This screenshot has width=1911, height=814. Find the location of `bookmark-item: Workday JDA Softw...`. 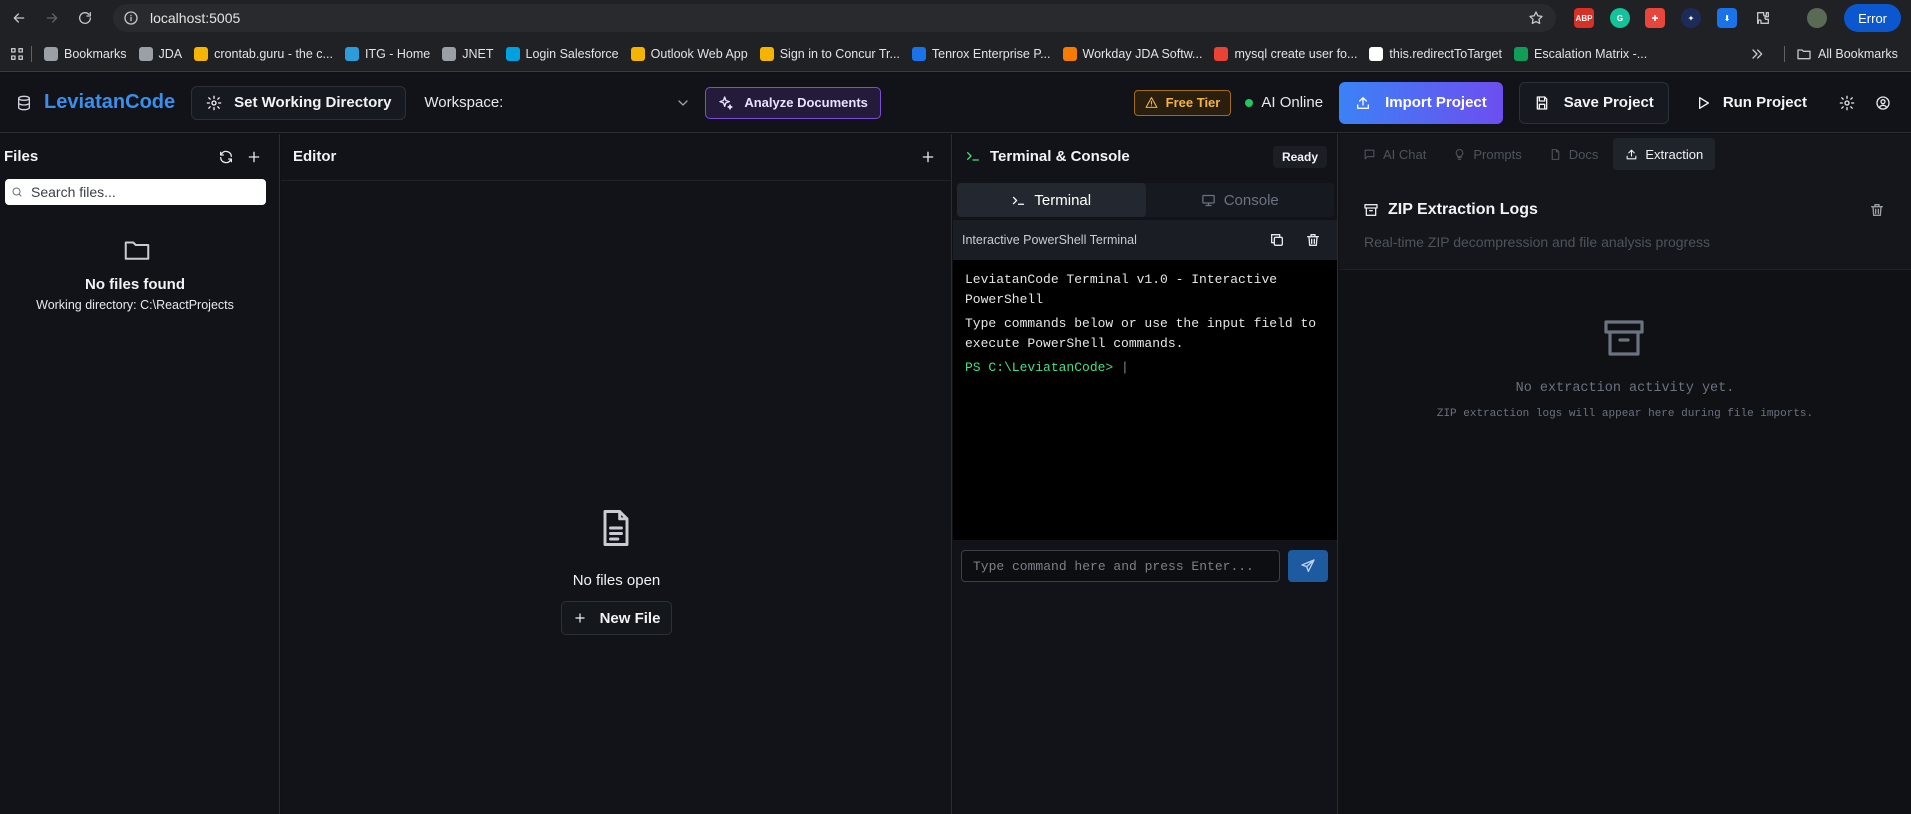

bookmark-item: Workday JDA Softw... is located at coordinates (1133, 54).